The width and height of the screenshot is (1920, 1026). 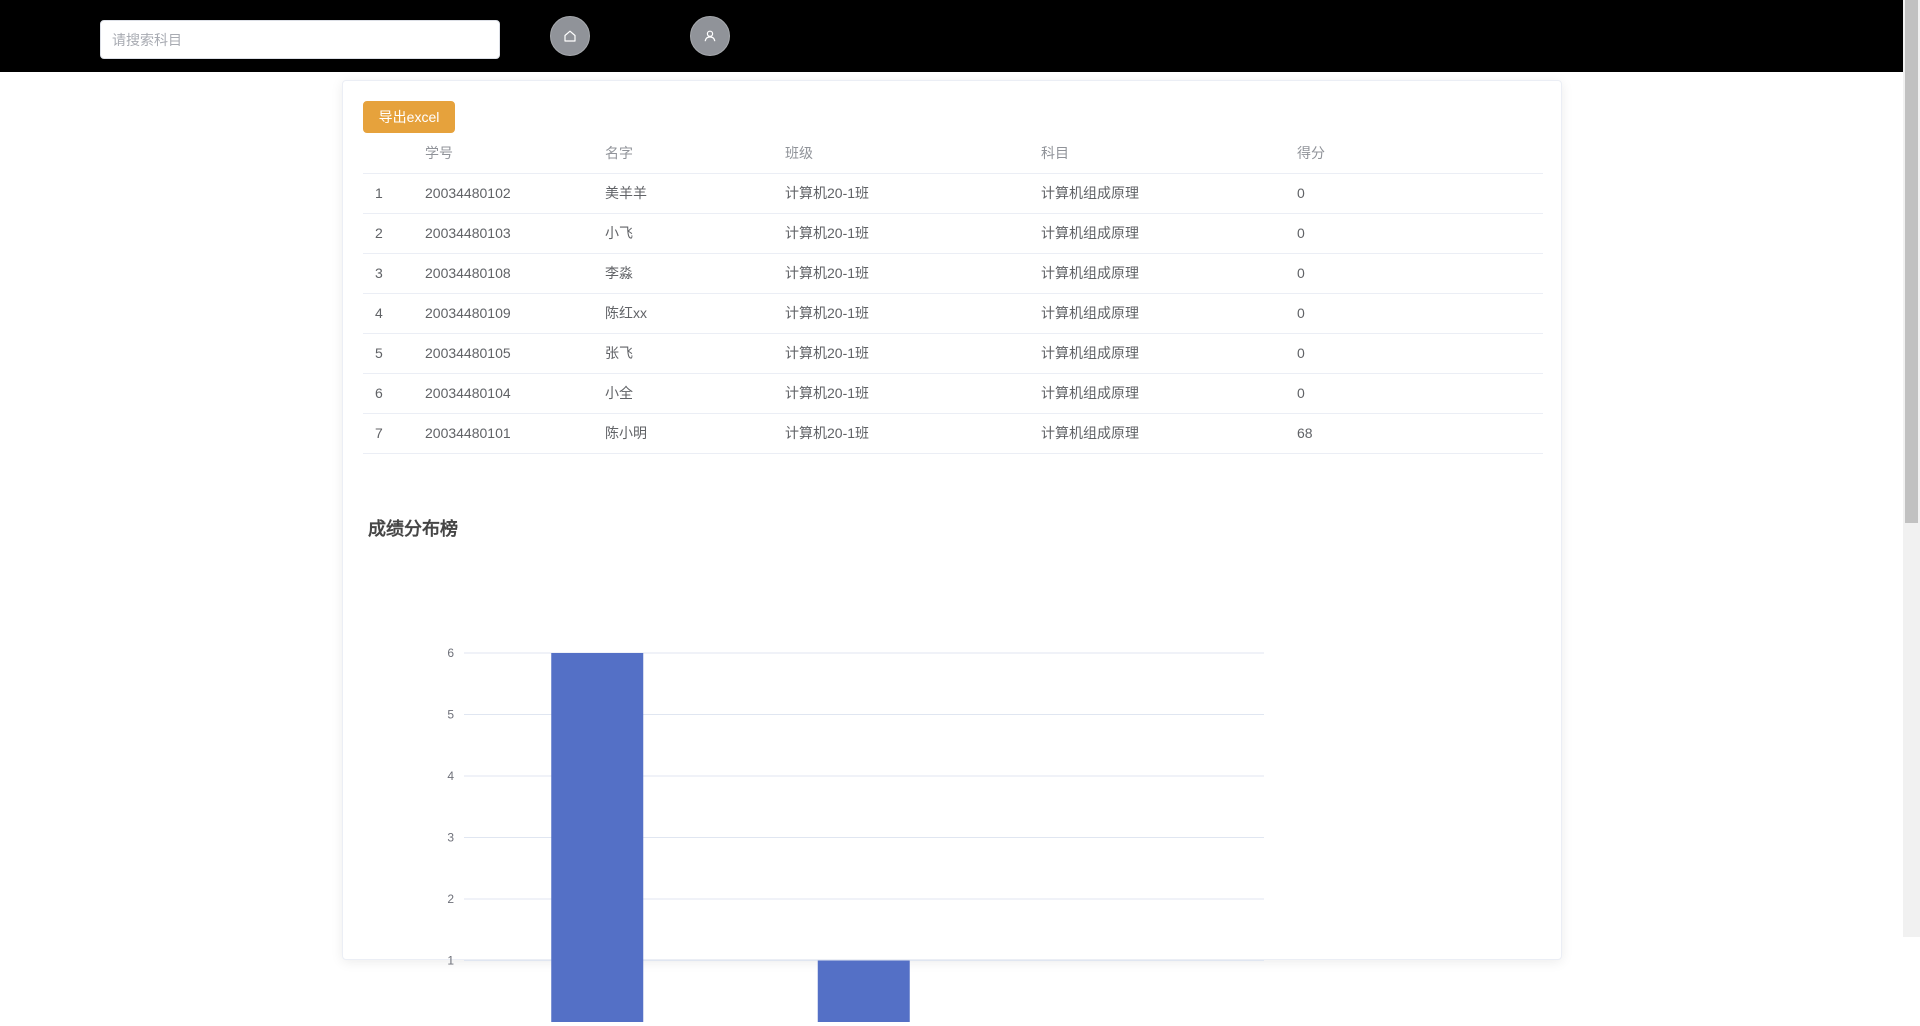 I want to click on table-row: 5 20034480105 张飞 计算机20-1班 计算机组成原理 0, so click(x=953, y=353).